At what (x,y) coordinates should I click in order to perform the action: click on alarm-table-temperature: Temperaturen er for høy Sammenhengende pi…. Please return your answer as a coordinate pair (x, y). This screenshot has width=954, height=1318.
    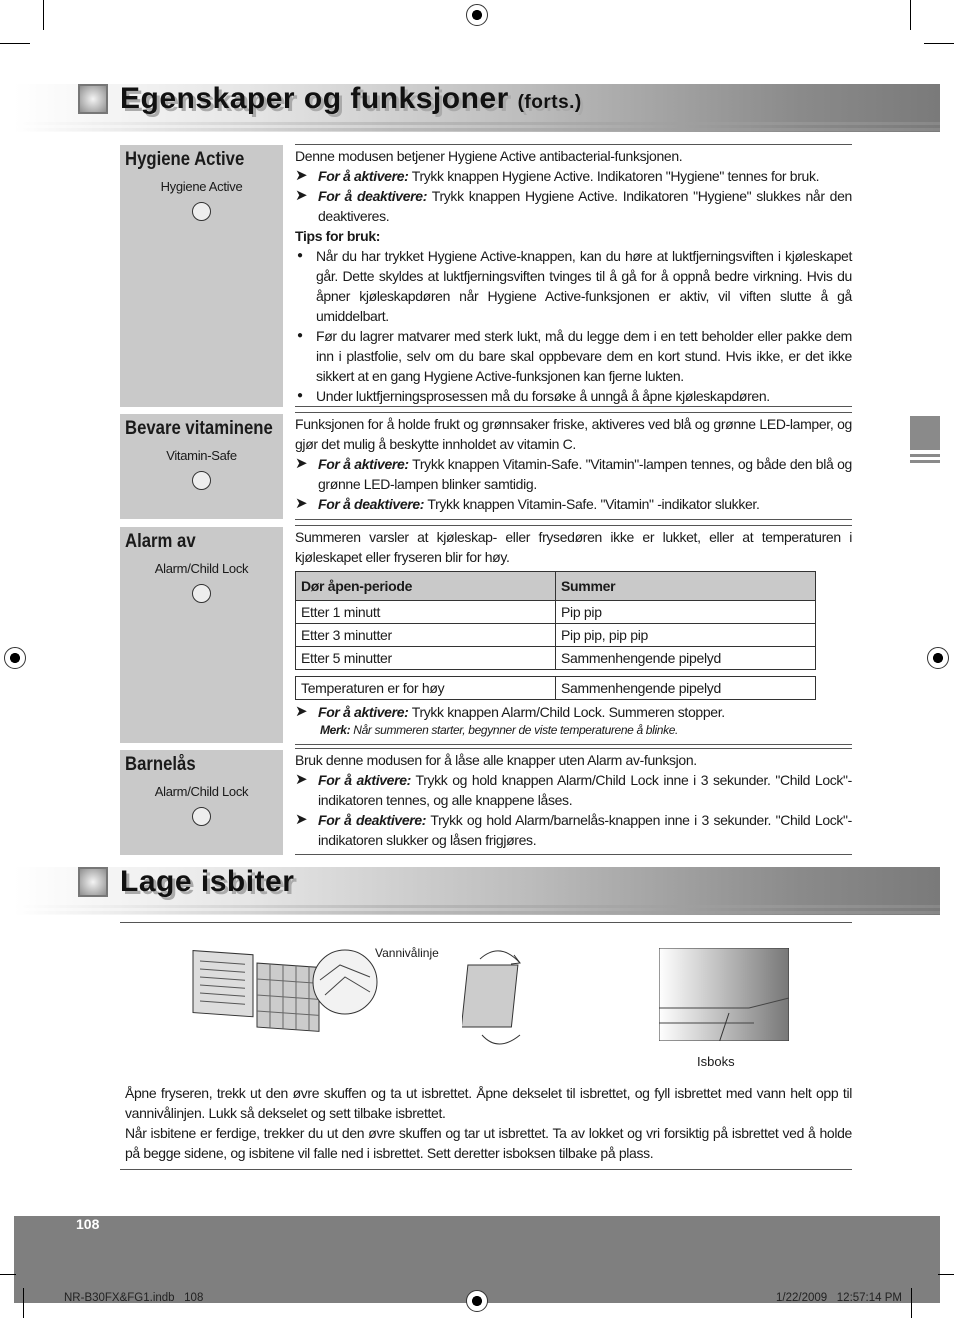
    Looking at the image, I should click on (555, 688).